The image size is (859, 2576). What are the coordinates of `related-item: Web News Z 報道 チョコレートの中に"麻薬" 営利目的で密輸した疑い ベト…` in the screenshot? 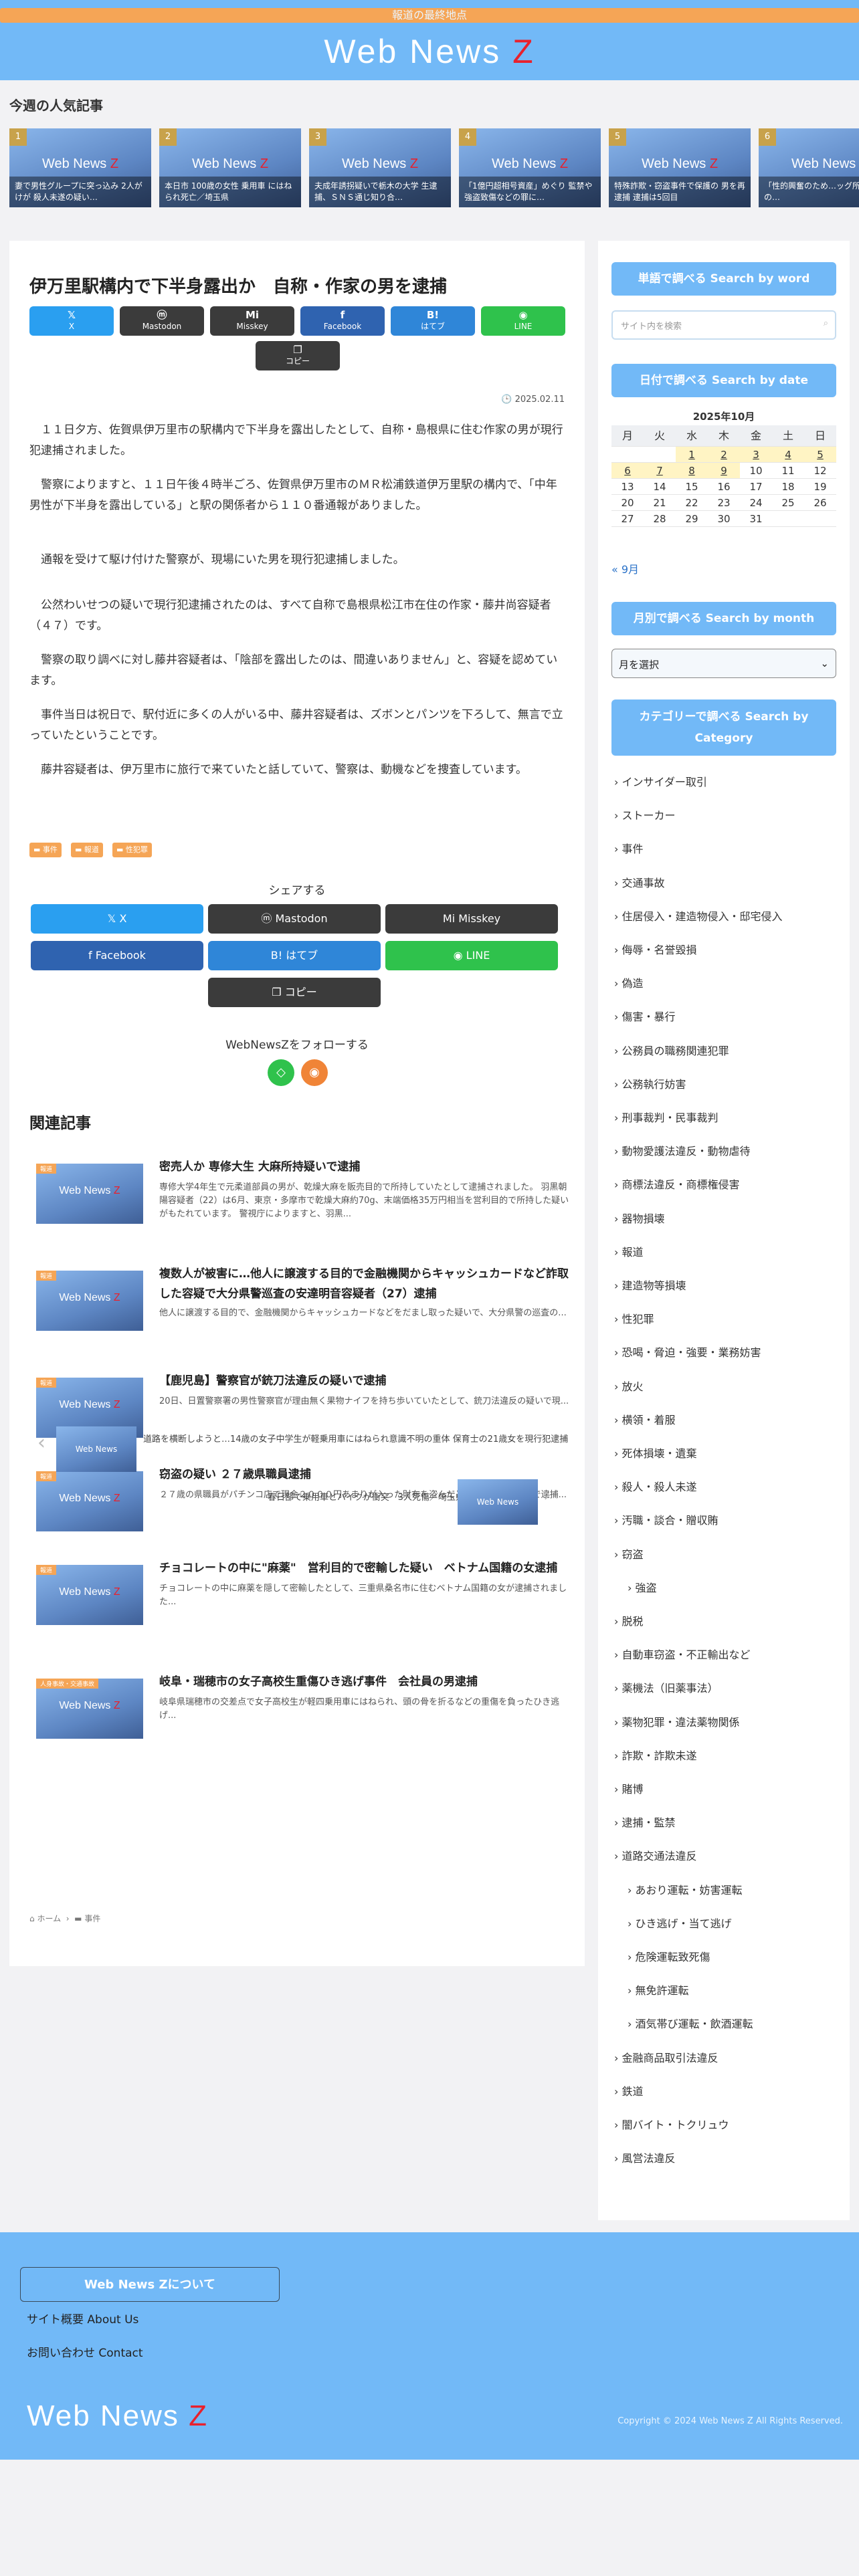 It's located at (303, 1598).